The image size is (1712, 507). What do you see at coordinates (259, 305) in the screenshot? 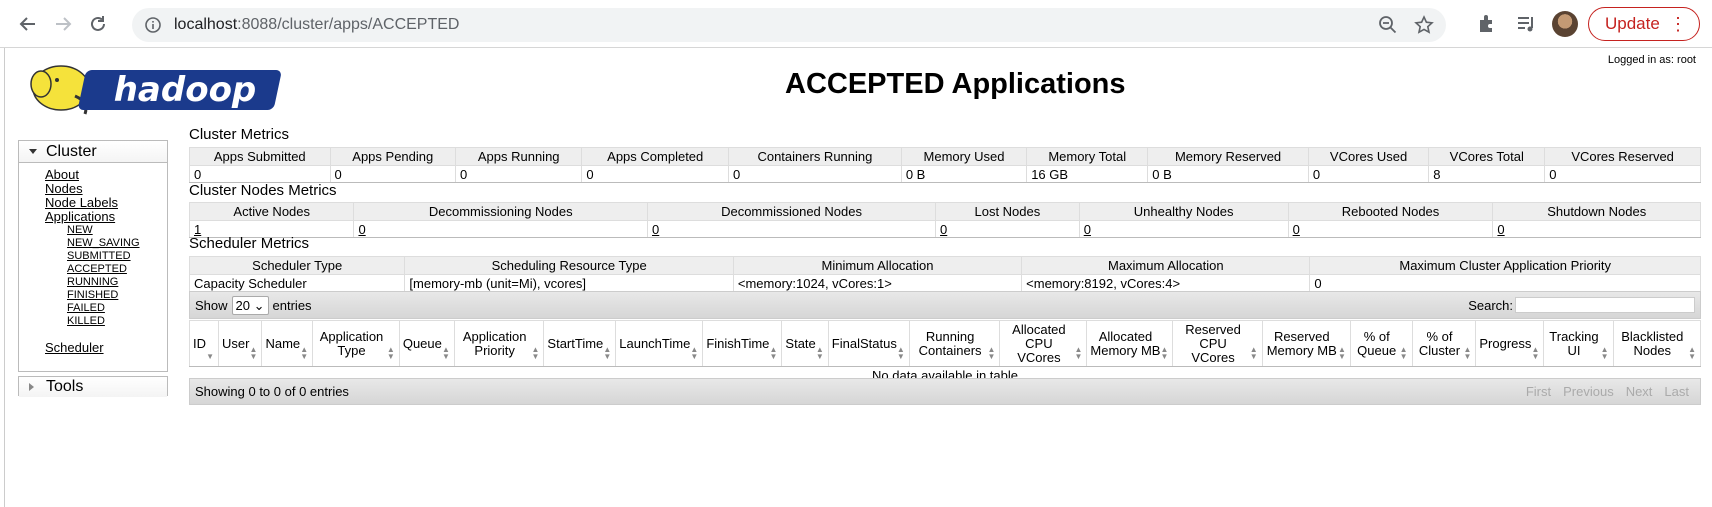
I see `chevron-down-icon: ⌄` at bounding box center [259, 305].